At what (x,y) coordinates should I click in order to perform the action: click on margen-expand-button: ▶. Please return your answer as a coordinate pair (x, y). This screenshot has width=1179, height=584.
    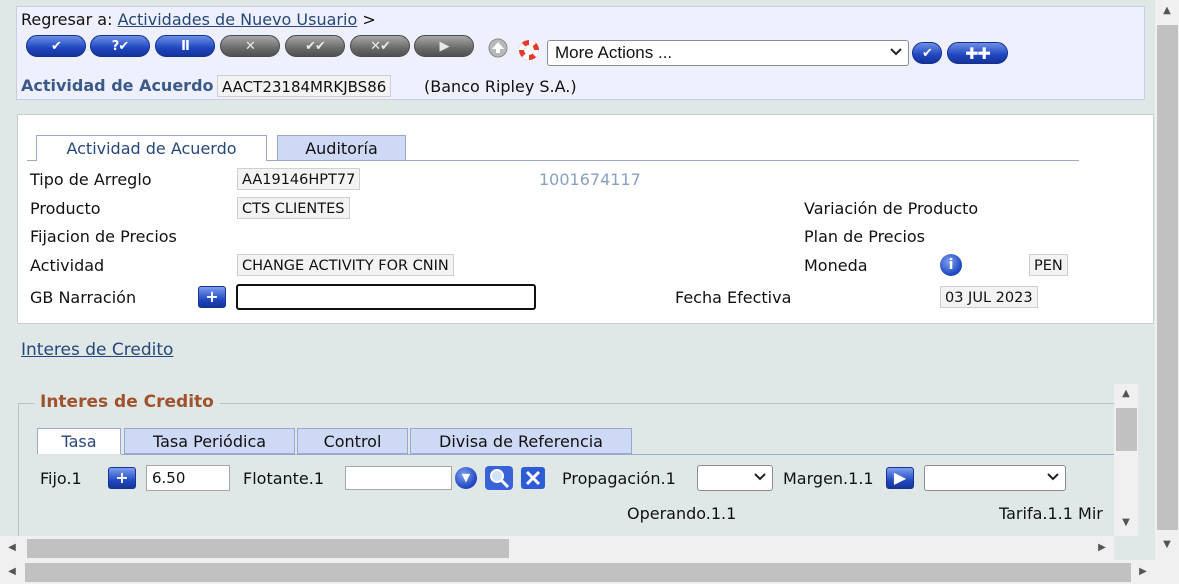
    Looking at the image, I should click on (900, 478).